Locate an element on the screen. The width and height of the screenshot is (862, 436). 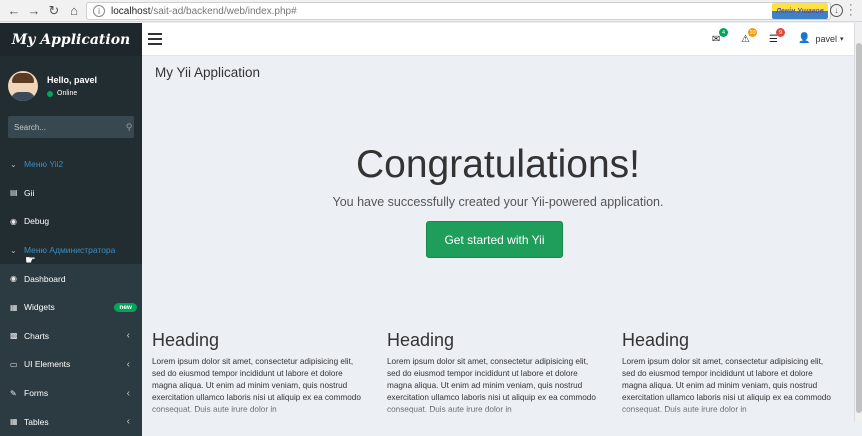
tasks-badge: 9 is located at coordinates (780, 32).